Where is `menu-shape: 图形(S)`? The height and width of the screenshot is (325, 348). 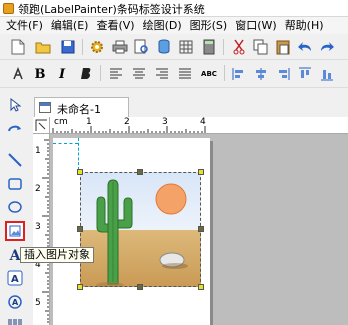 menu-shape: 图形(S) is located at coordinates (209, 25).